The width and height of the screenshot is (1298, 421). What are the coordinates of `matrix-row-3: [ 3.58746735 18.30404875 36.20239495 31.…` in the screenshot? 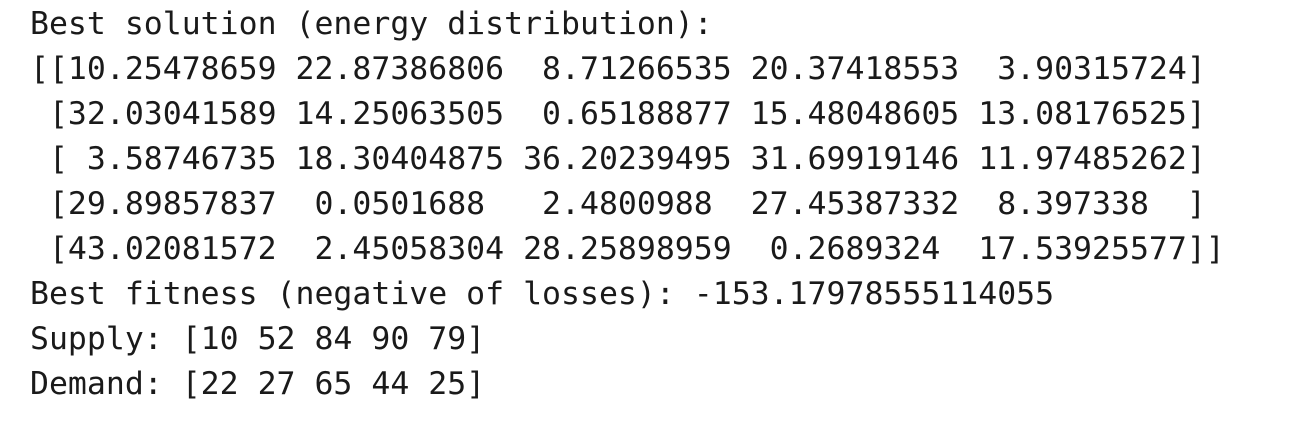 It's located at (618, 159).